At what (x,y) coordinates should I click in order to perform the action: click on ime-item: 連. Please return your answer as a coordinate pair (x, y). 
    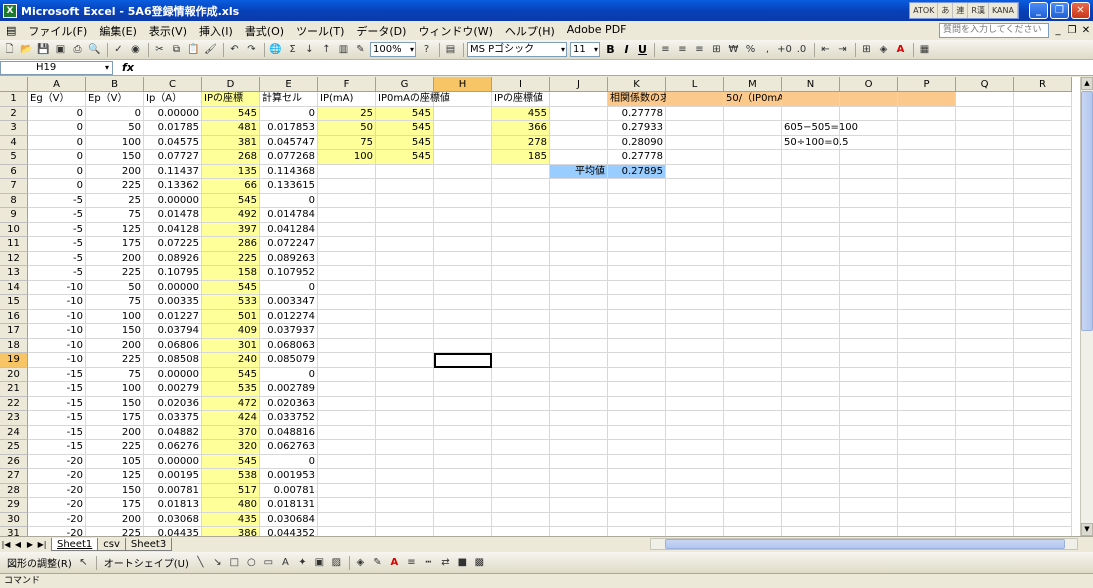
    Looking at the image, I should click on (961, 10).